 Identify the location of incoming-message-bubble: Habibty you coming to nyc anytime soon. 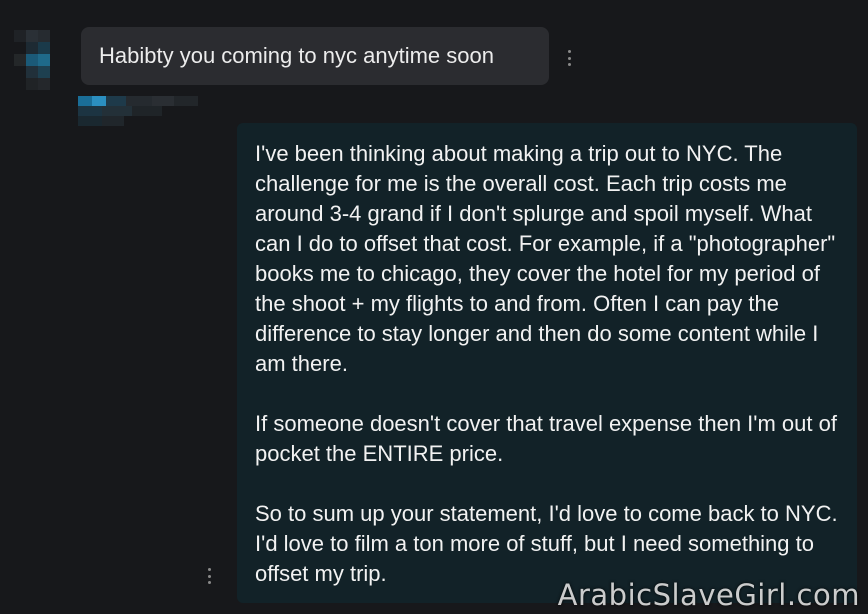
(315, 56).